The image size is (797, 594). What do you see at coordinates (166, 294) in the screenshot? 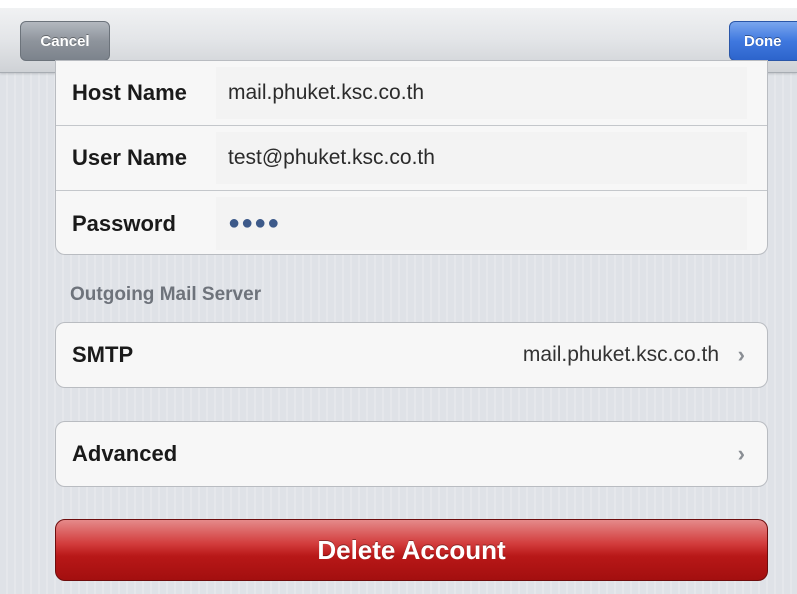
I see `outgoing-mail-server-header: Outgoing Mail Server` at bounding box center [166, 294].